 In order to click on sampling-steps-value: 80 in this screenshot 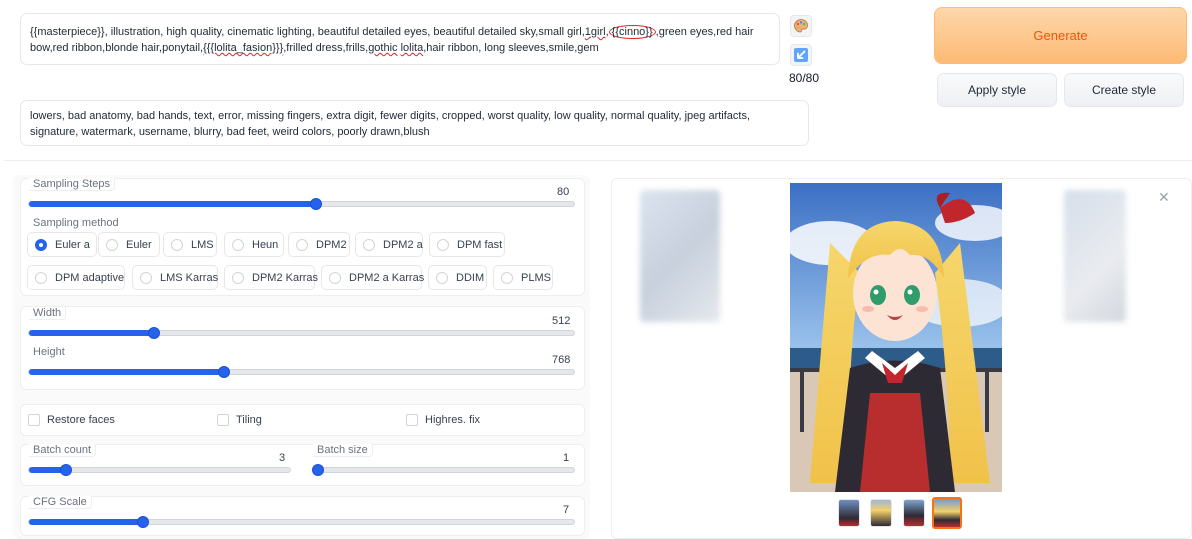, I will do `click(563, 192)`.